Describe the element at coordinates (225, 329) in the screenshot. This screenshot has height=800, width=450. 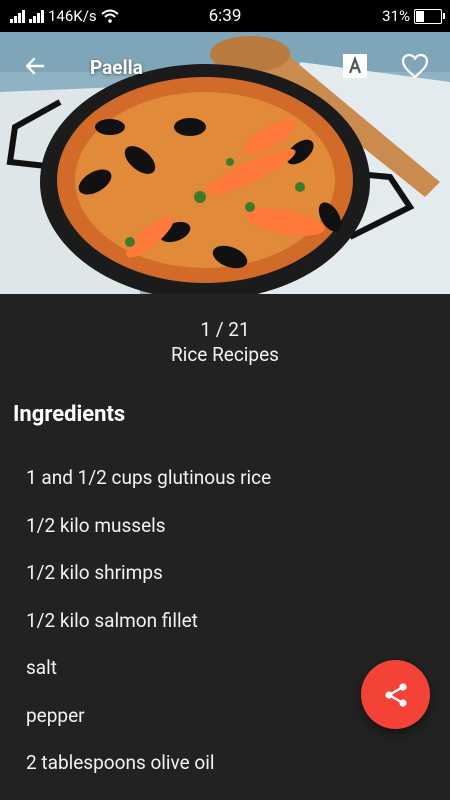
I see `recipe-position: 1 / 21` at that location.